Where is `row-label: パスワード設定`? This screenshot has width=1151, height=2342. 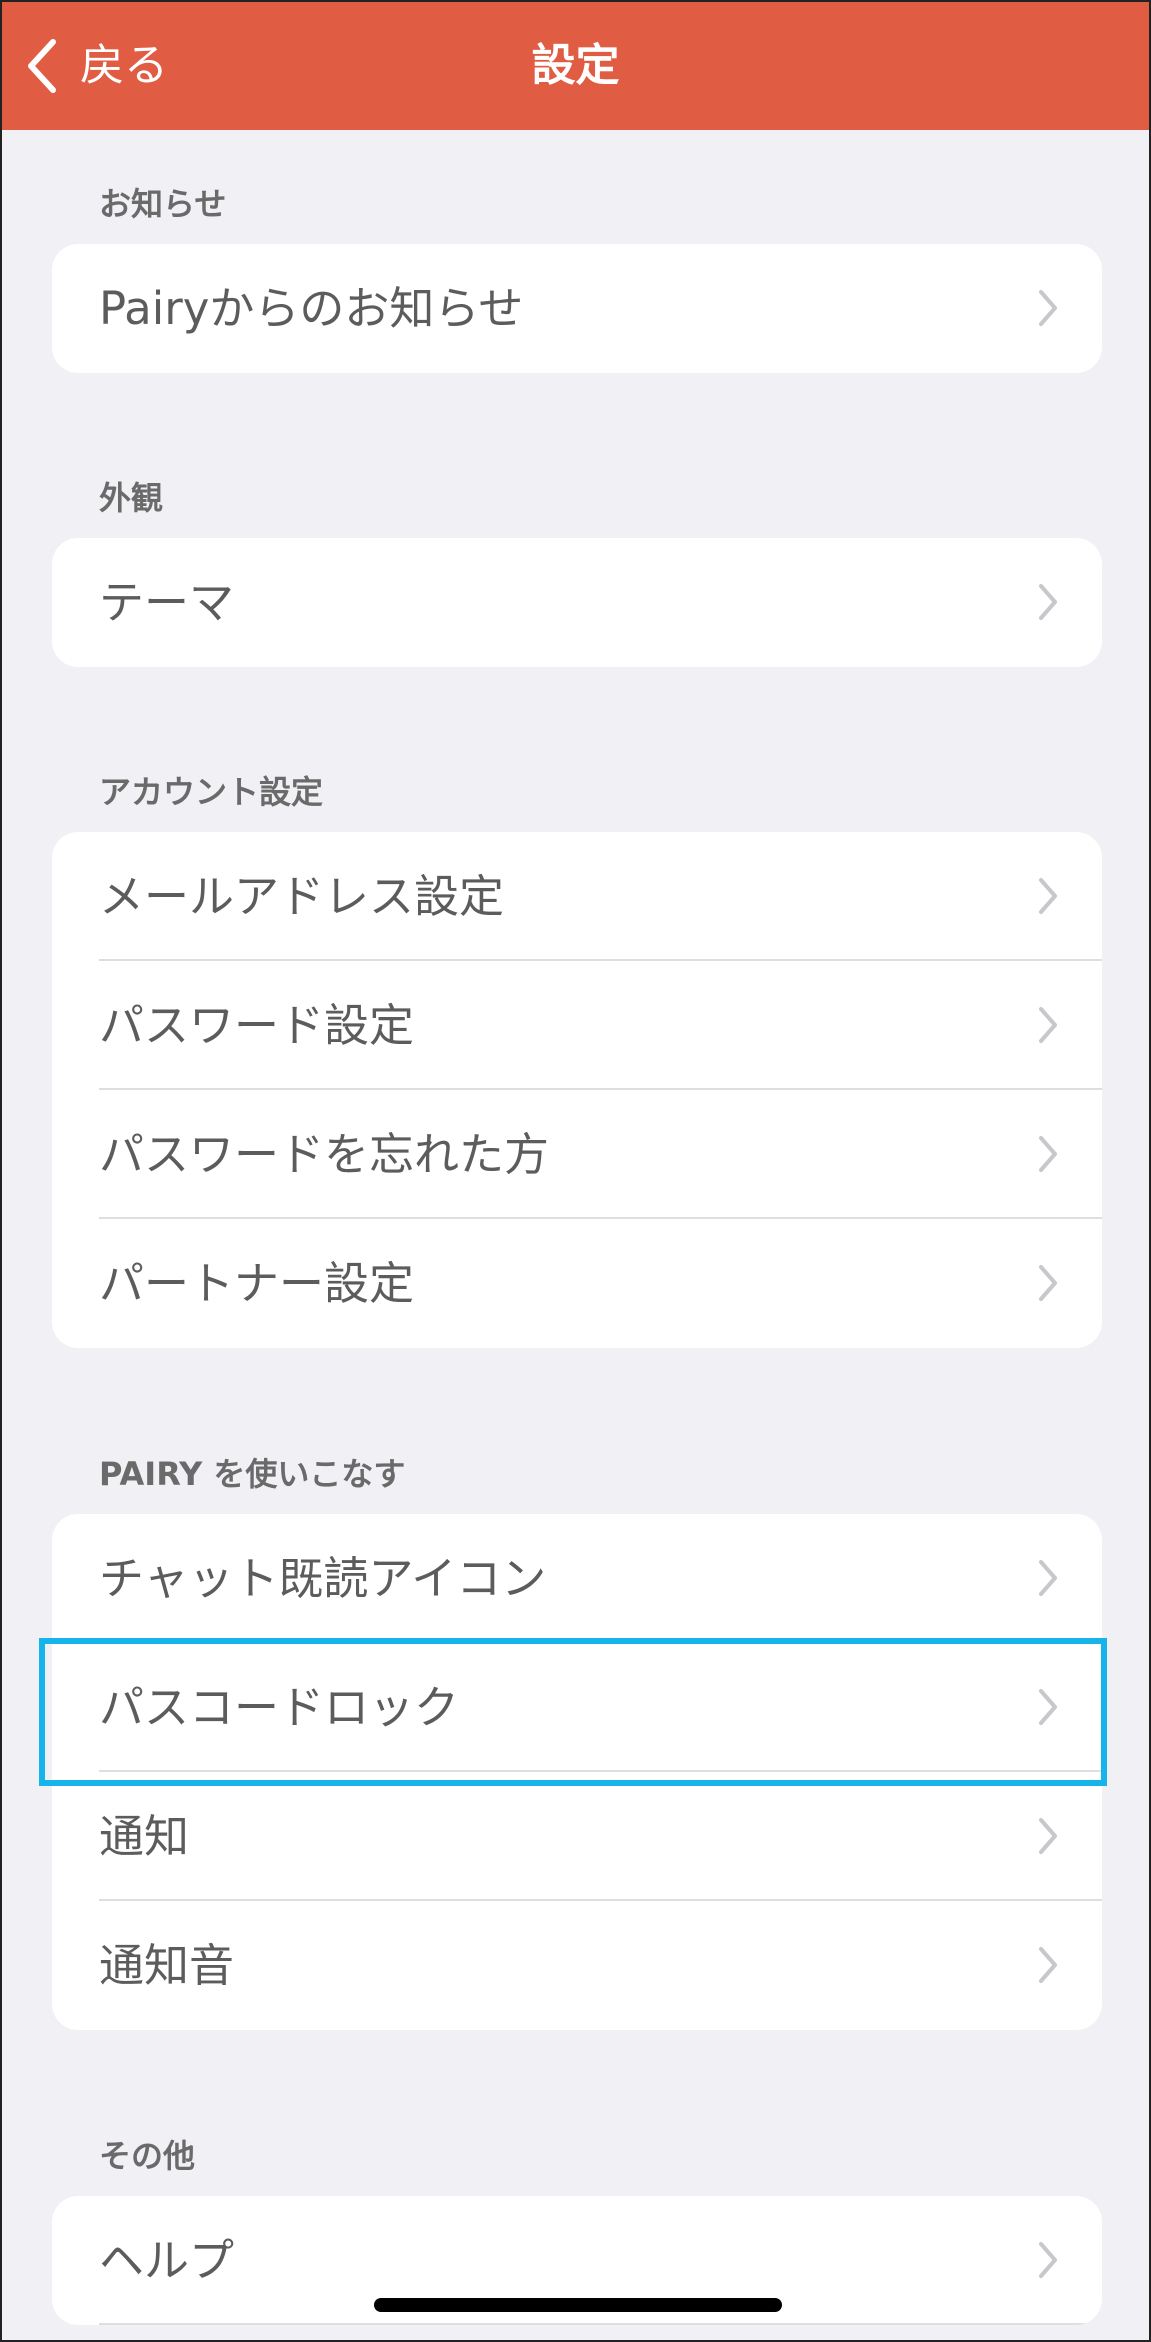 row-label: パスワード設定 is located at coordinates (257, 1025).